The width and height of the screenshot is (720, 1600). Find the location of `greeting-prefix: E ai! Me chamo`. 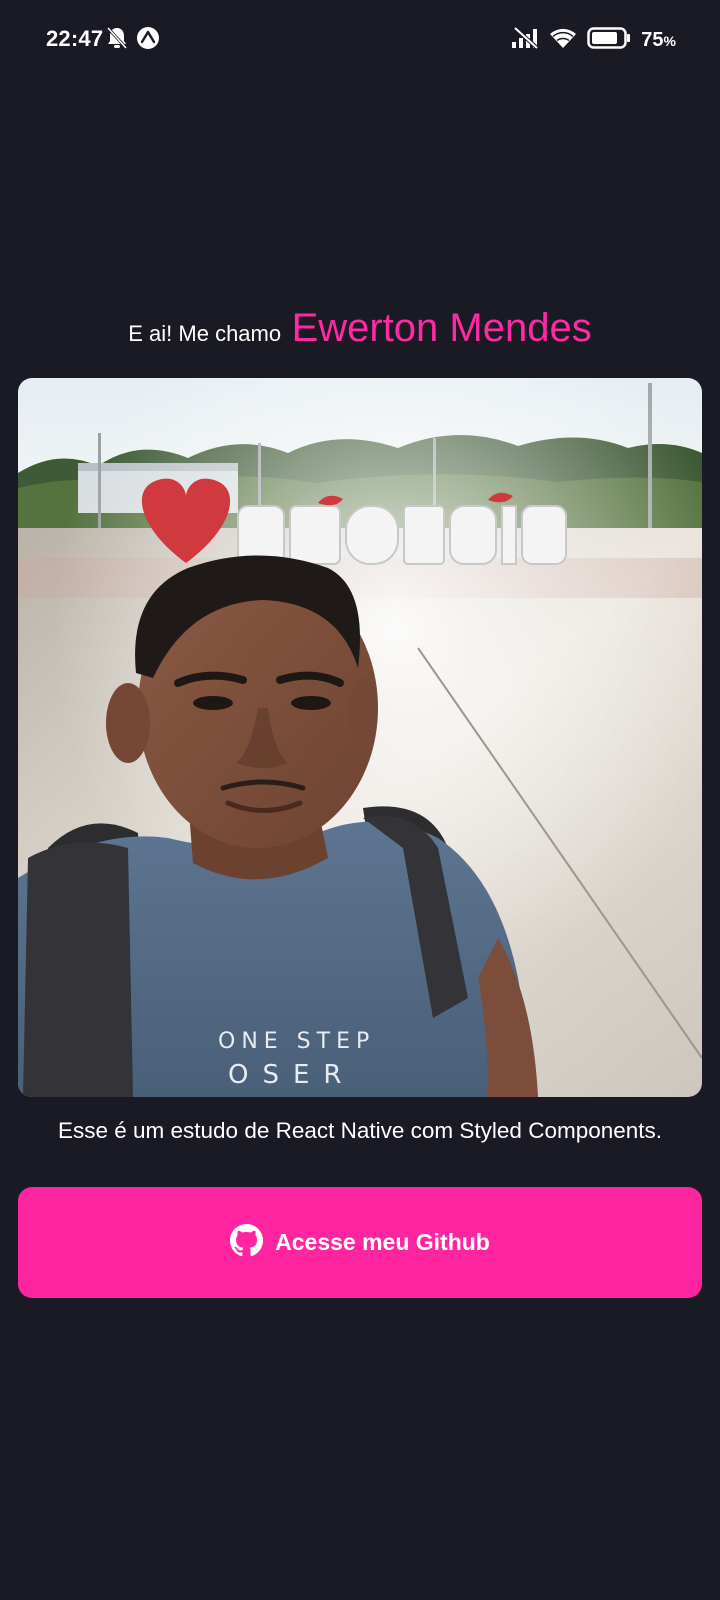

greeting-prefix: E ai! Me chamo is located at coordinates (205, 333).